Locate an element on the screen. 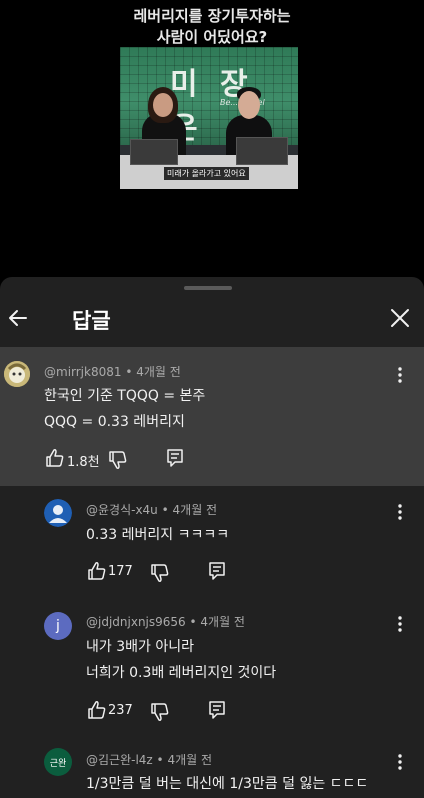 Image resolution: width=424 pixels, height=798 pixels. video-caption-line-2: 사람이 어딨어요? is located at coordinates (212, 37).